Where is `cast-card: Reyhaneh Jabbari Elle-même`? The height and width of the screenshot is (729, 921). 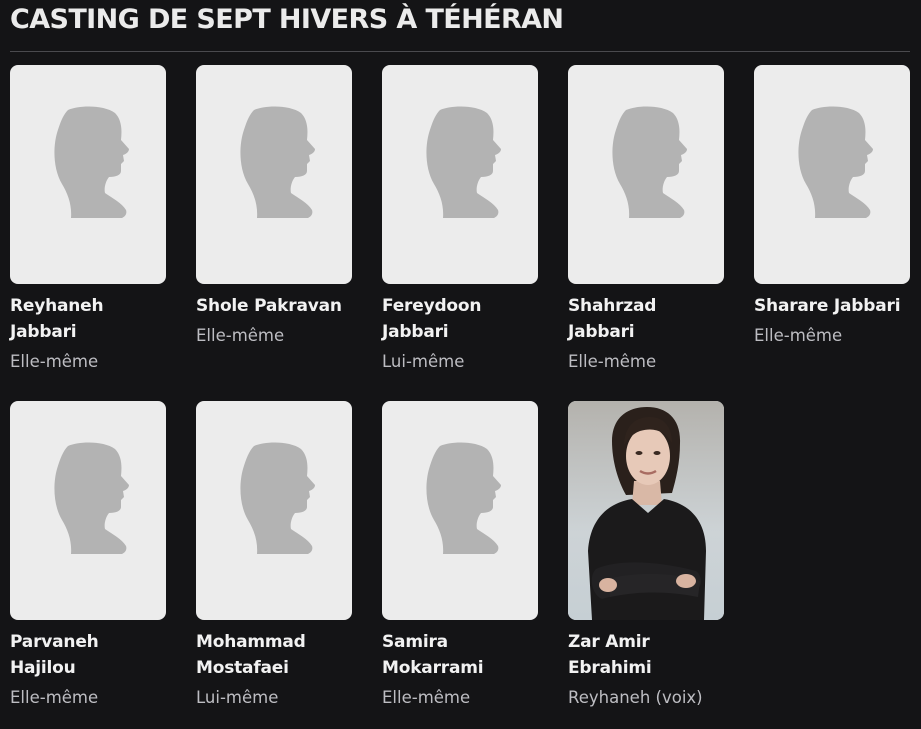 cast-card: Reyhaneh Jabbari Elle-même is located at coordinates (88, 229).